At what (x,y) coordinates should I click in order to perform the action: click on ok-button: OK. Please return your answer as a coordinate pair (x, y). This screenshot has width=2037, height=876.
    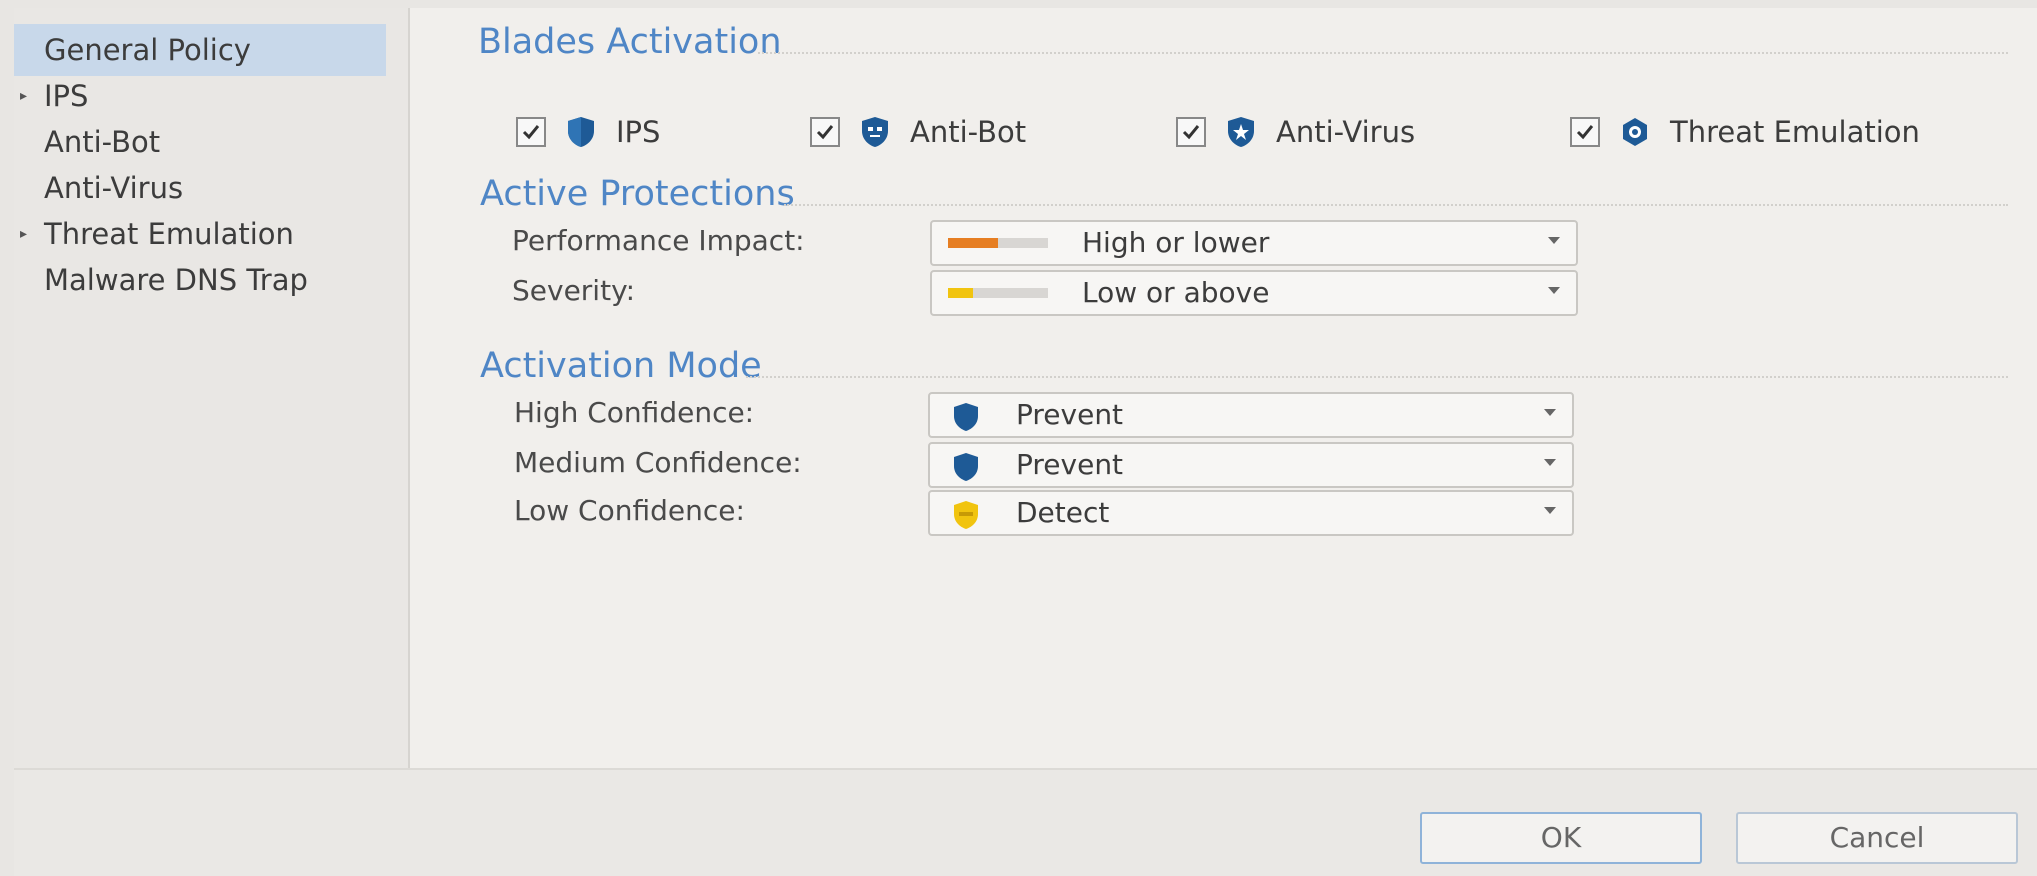
    Looking at the image, I should click on (1561, 838).